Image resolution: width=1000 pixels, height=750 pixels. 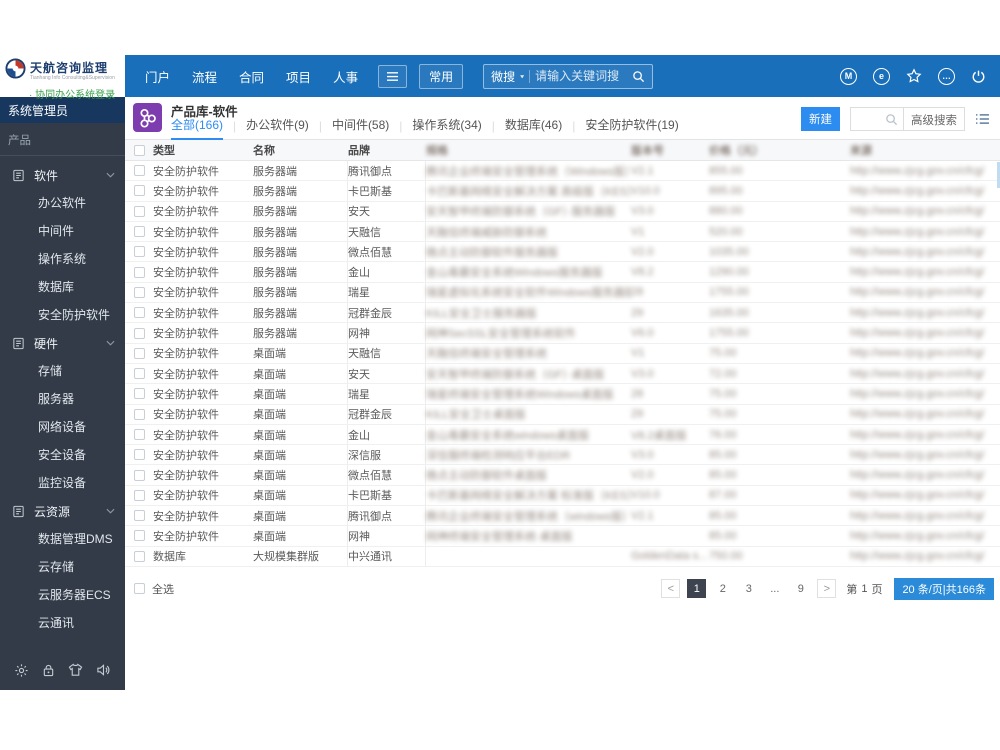 I want to click on sidebar-item-1-0: 存储, so click(x=62, y=371).